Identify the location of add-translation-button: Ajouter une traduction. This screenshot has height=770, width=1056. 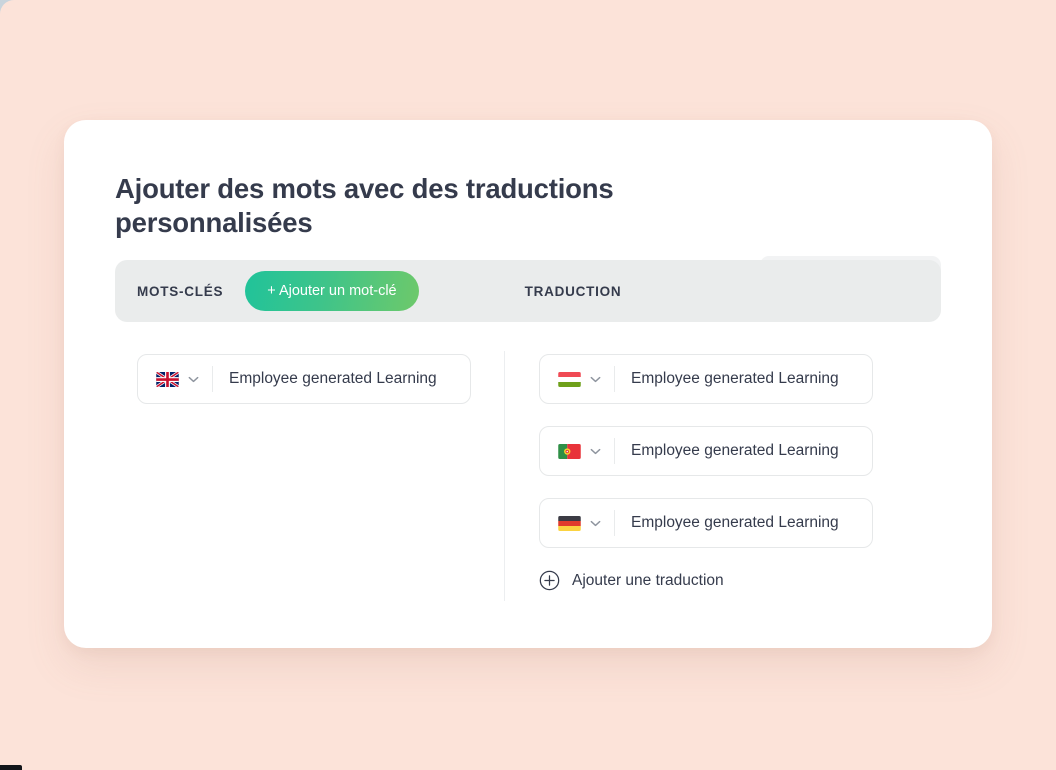
(631, 580).